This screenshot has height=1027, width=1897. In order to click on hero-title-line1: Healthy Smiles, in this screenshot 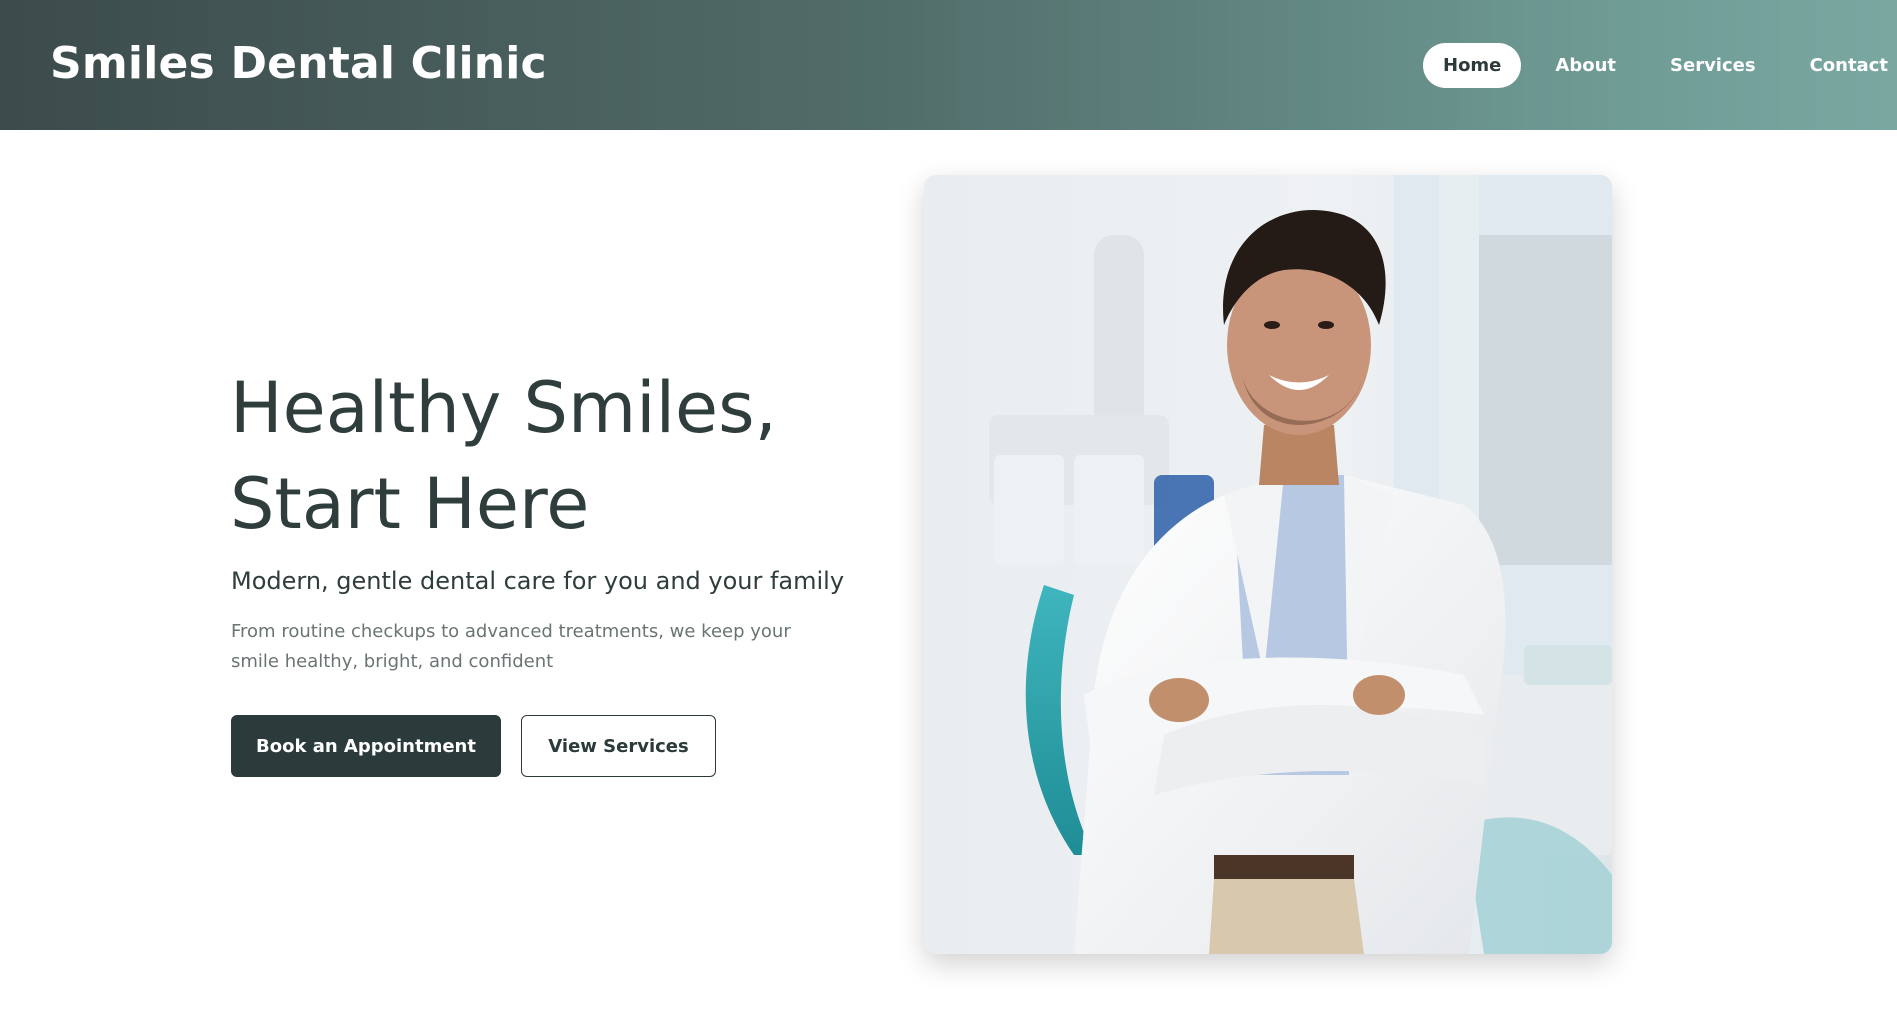, I will do `click(503, 408)`.